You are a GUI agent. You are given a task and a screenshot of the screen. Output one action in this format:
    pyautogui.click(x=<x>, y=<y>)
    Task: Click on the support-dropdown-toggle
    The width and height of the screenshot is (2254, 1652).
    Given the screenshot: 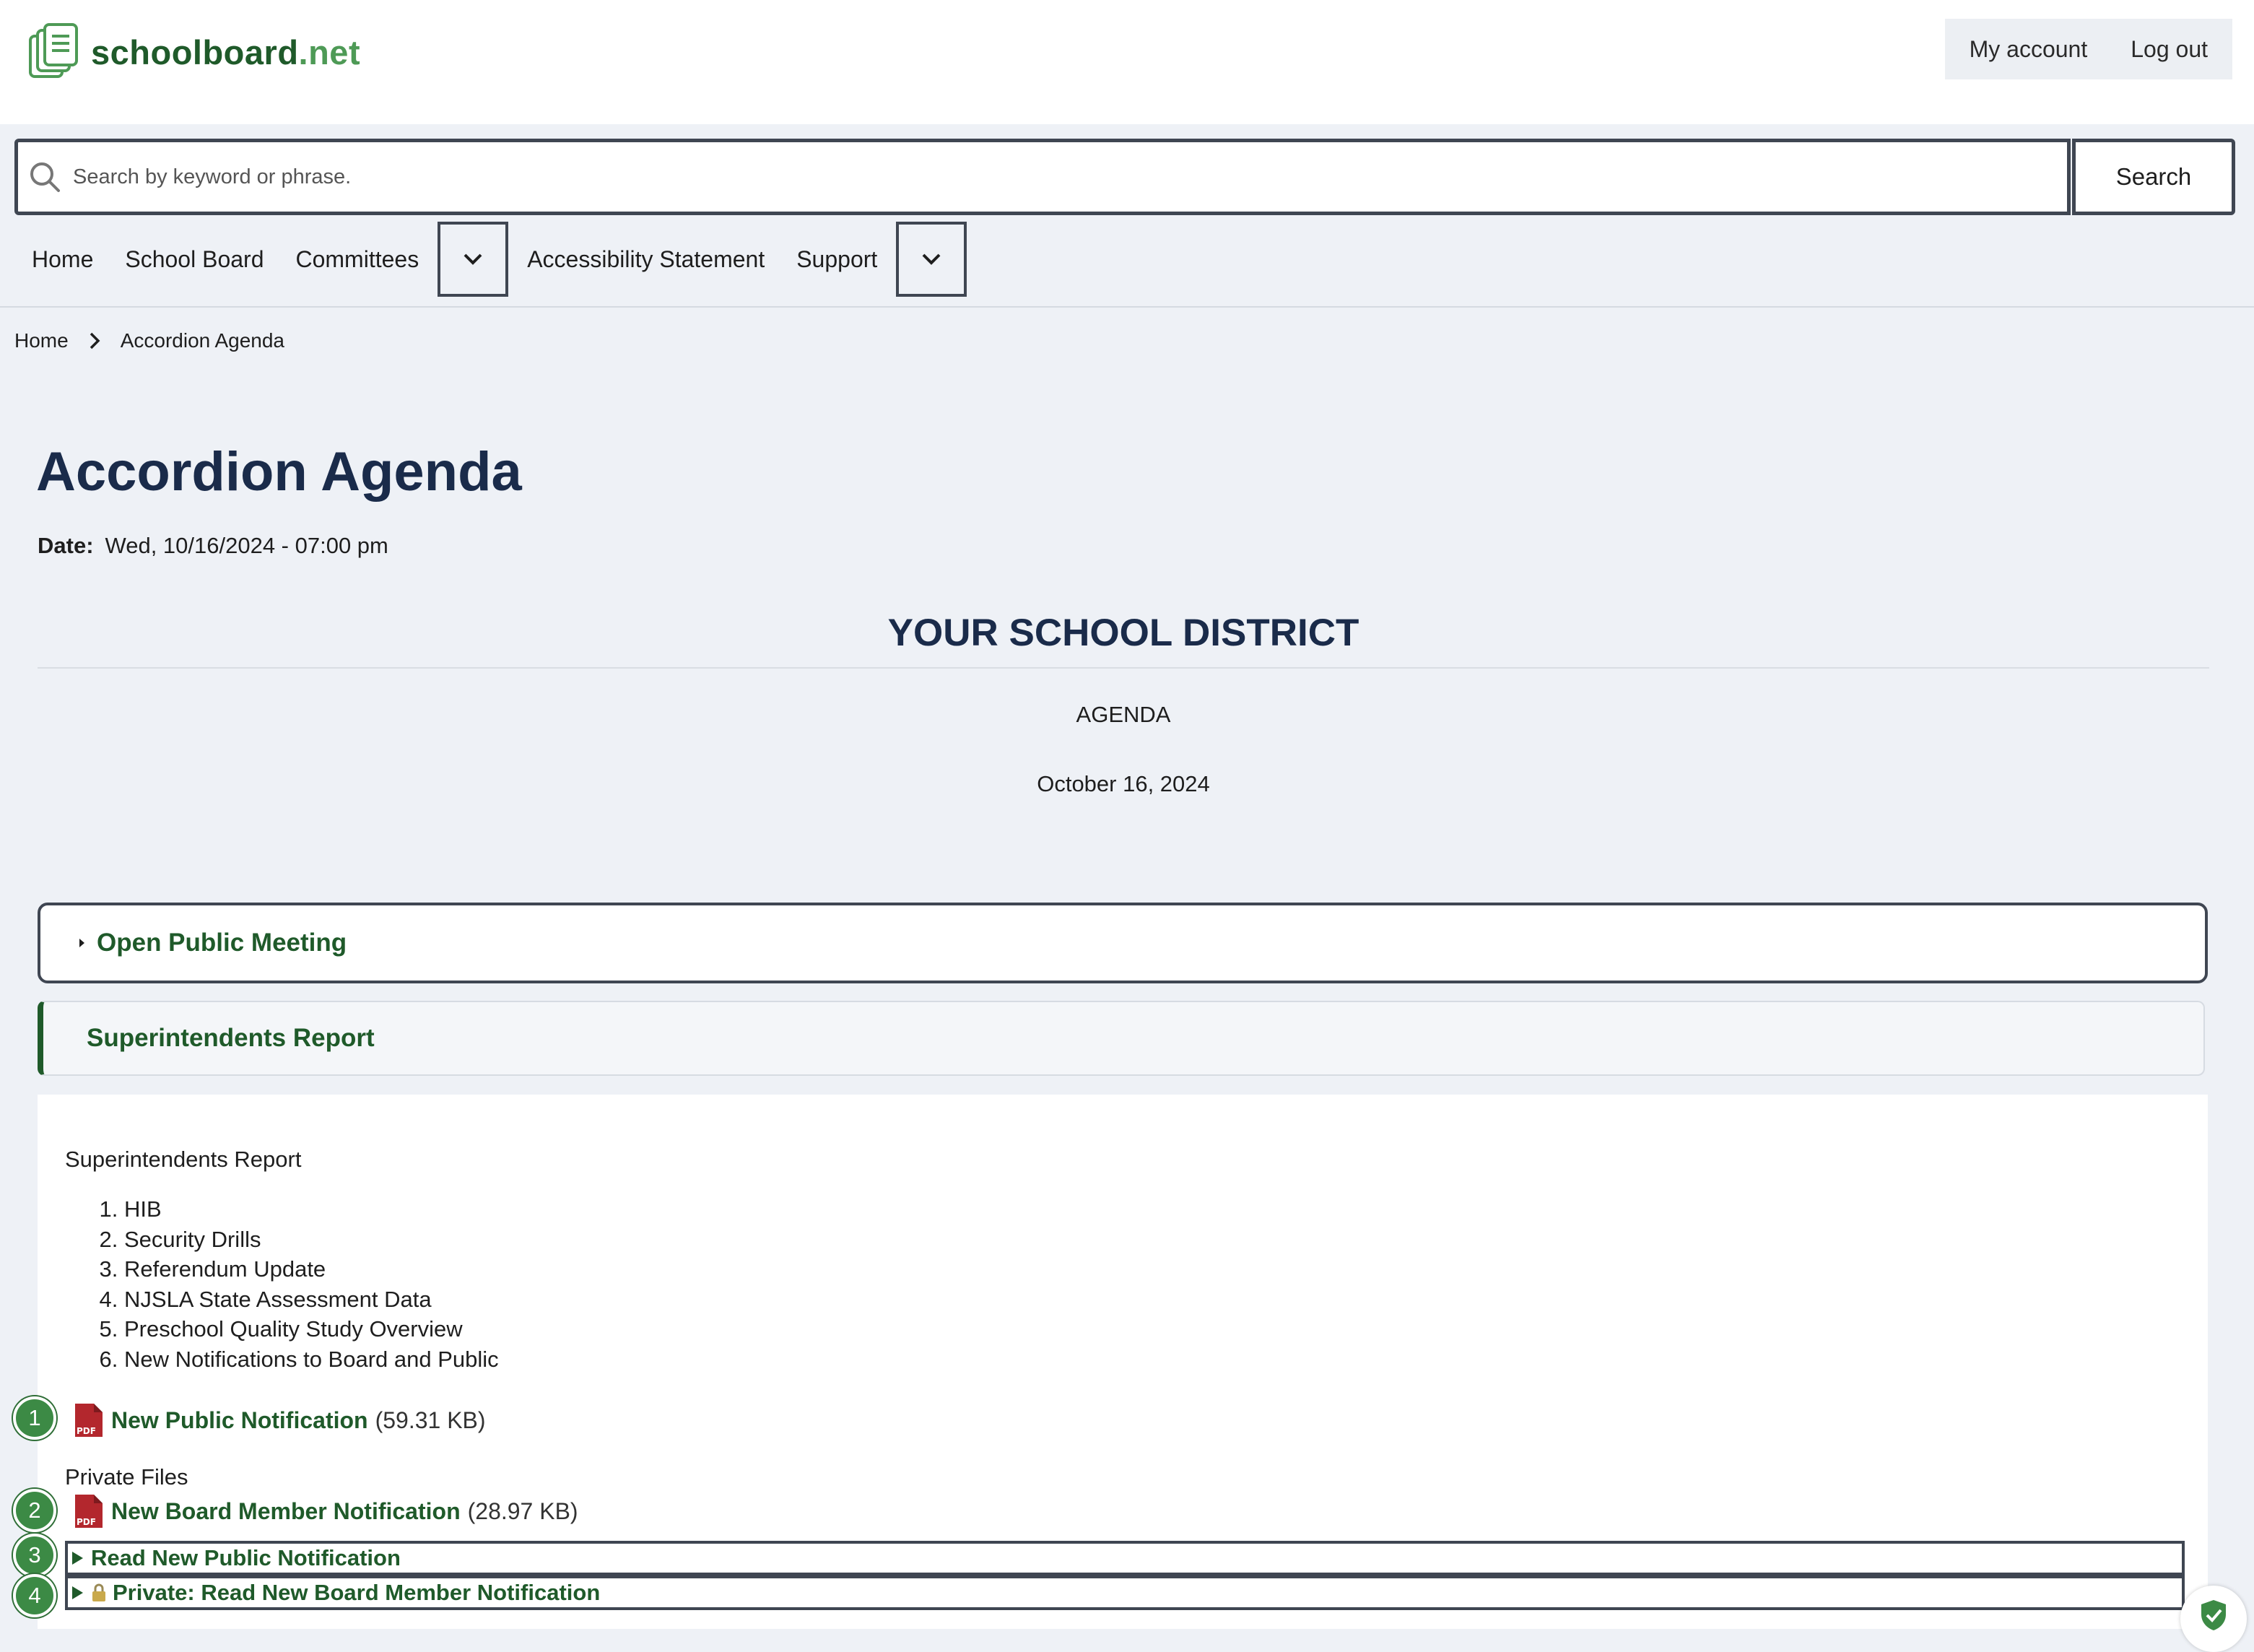 What is the action you would take?
    pyautogui.click(x=931, y=259)
    